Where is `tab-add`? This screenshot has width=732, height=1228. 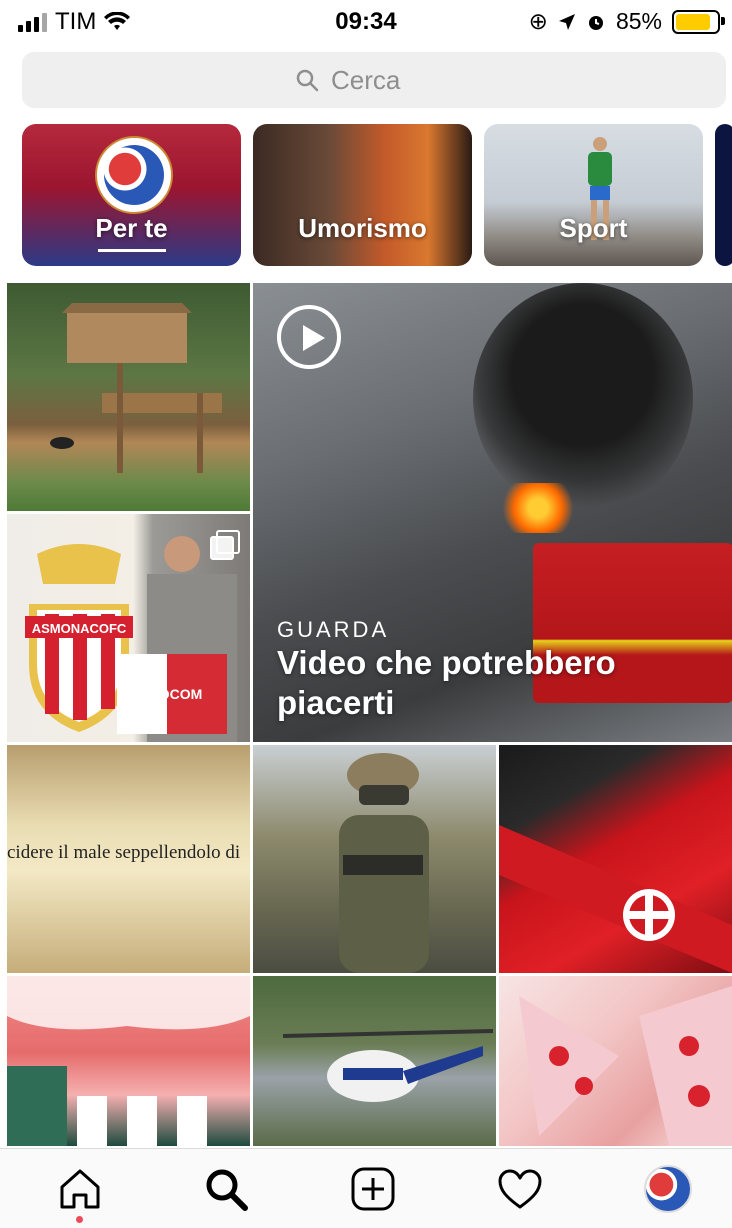
tab-add is located at coordinates (373, 1189).